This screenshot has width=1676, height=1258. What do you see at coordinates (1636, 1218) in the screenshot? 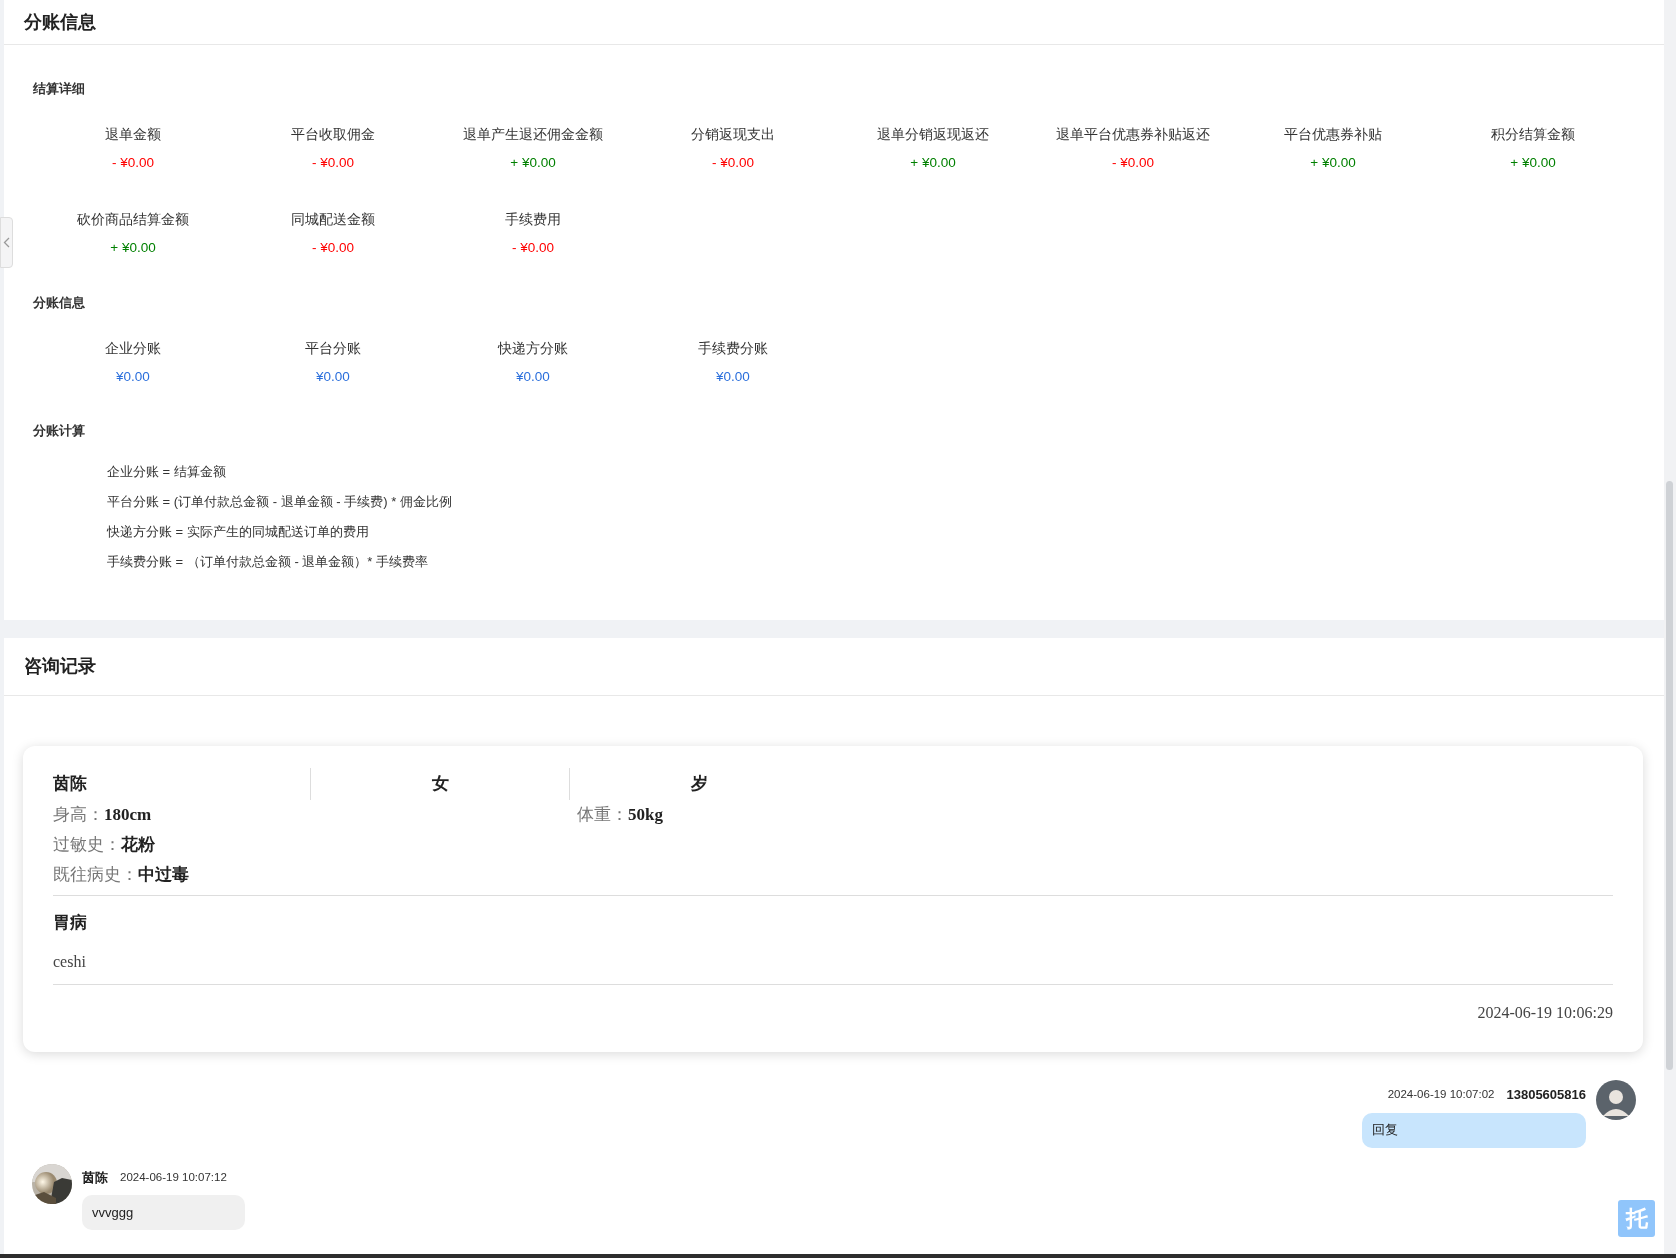
I see `float-button: 托` at bounding box center [1636, 1218].